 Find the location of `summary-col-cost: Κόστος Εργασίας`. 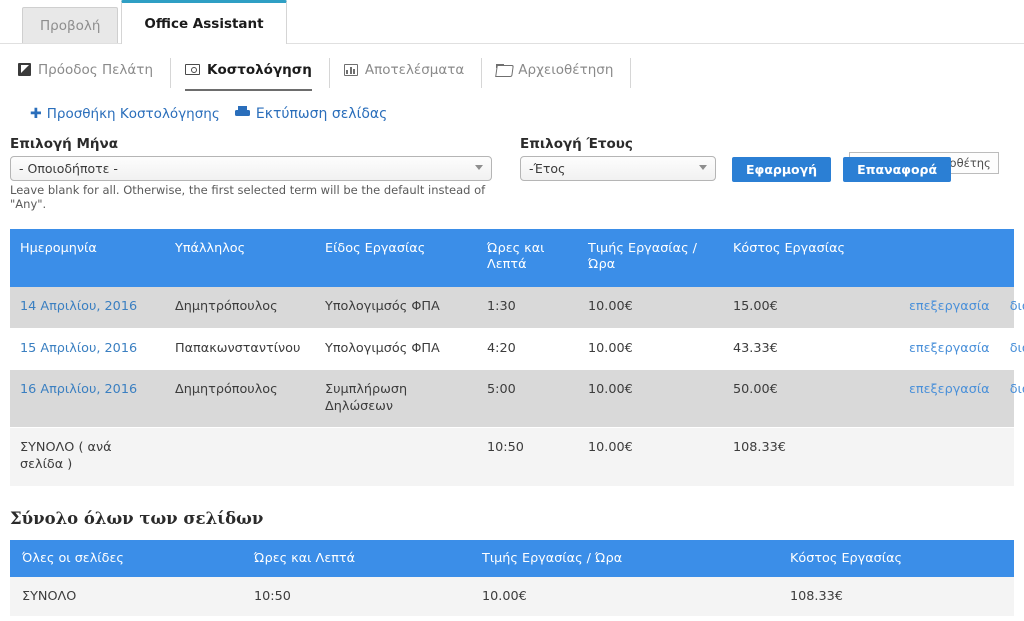

summary-col-cost: Κόστος Εργασίας is located at coordinates (896, 558).